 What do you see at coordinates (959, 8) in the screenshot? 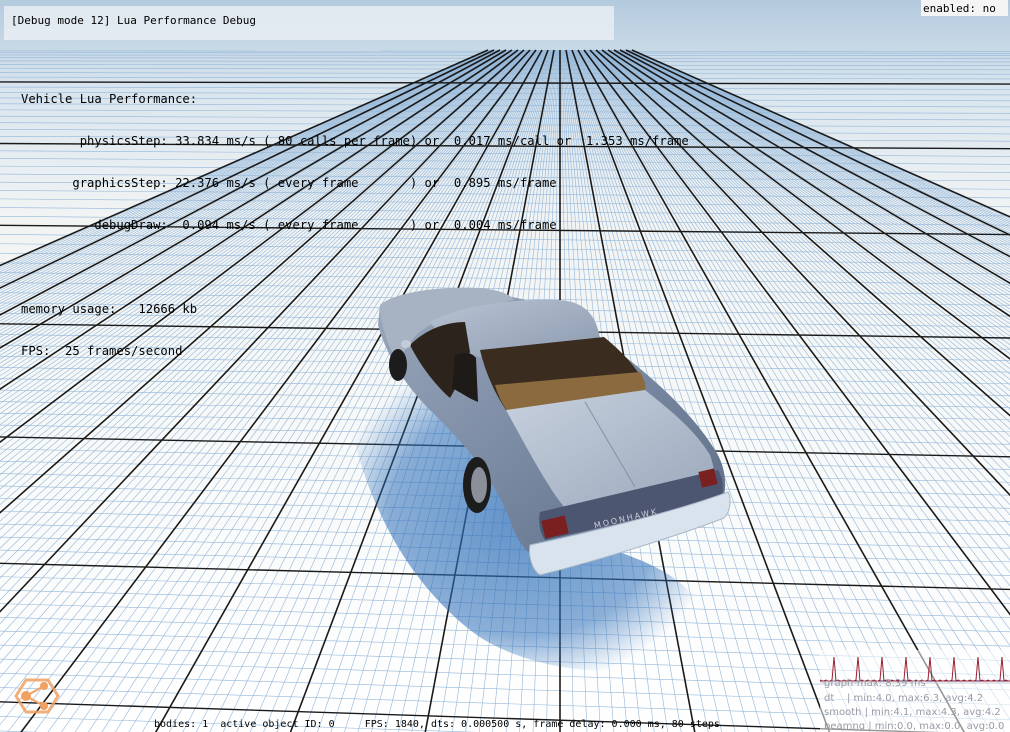
I see `enabled-status-text: enabled: no` at bounding box center [959, 8].